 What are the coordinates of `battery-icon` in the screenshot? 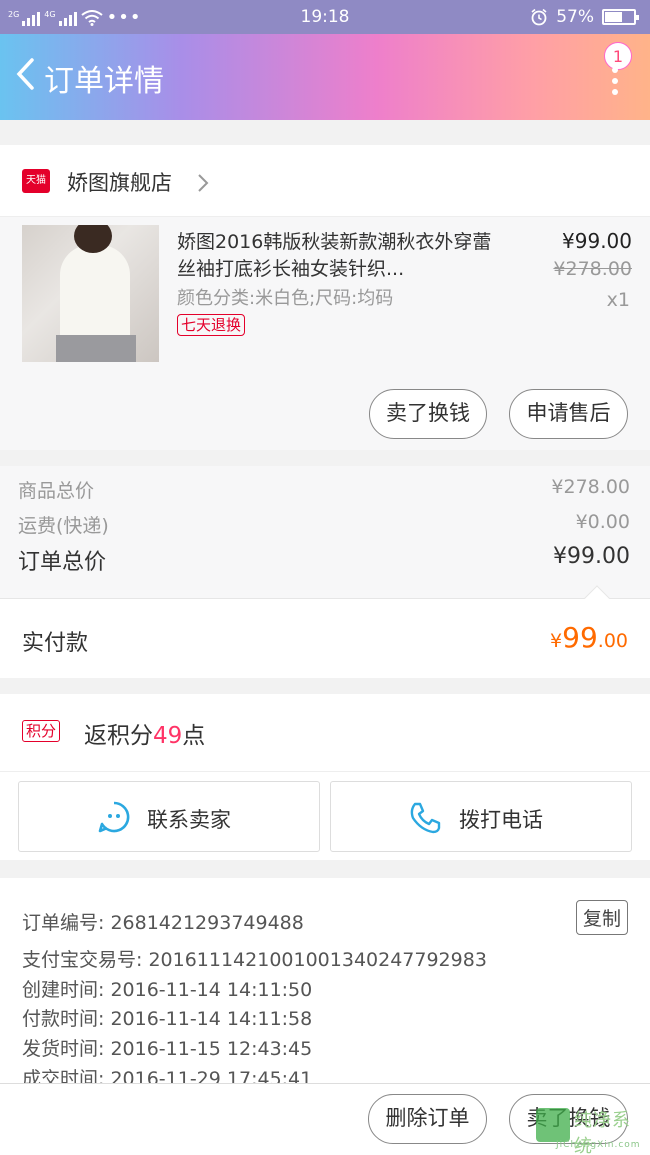 It's located at (620, 17).